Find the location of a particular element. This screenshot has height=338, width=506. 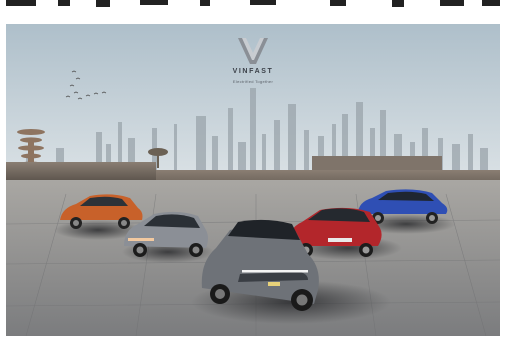

brand-name: VINFAST is located at coordinates (253, 71).